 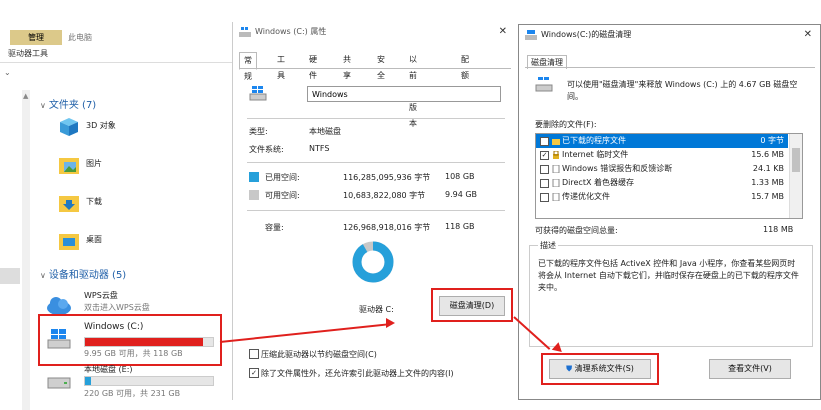 What do you see at coordinates (357, 373) in the screenshot?
I see `index-label: 除了文件属性外，还允许索引此驱动器上文件的内容(I)` at bounding box center [357, 373].